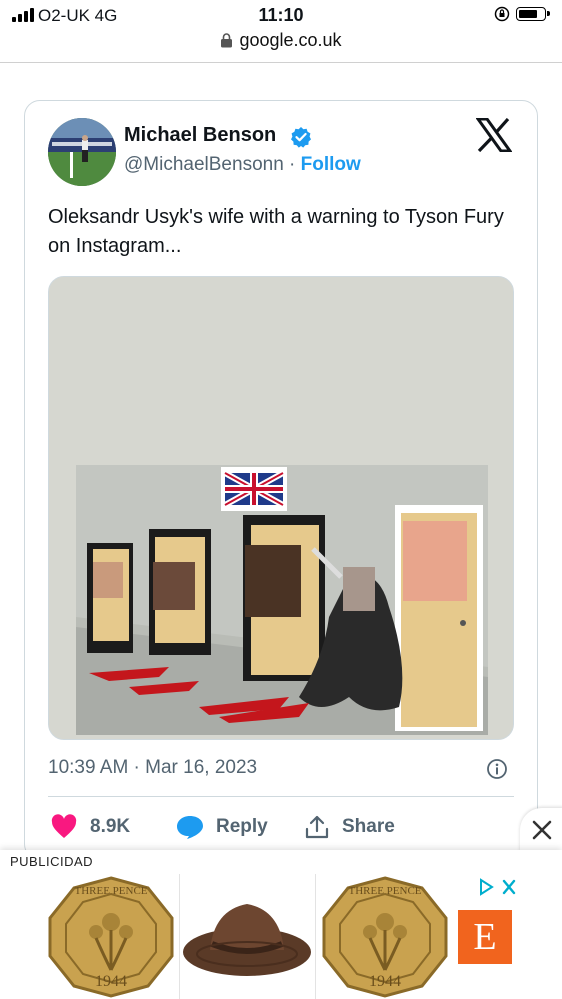 The height and width of the screenshot is (999, 562). I want to click on coin-text-2: THREE PENCE, so click(384, 891).